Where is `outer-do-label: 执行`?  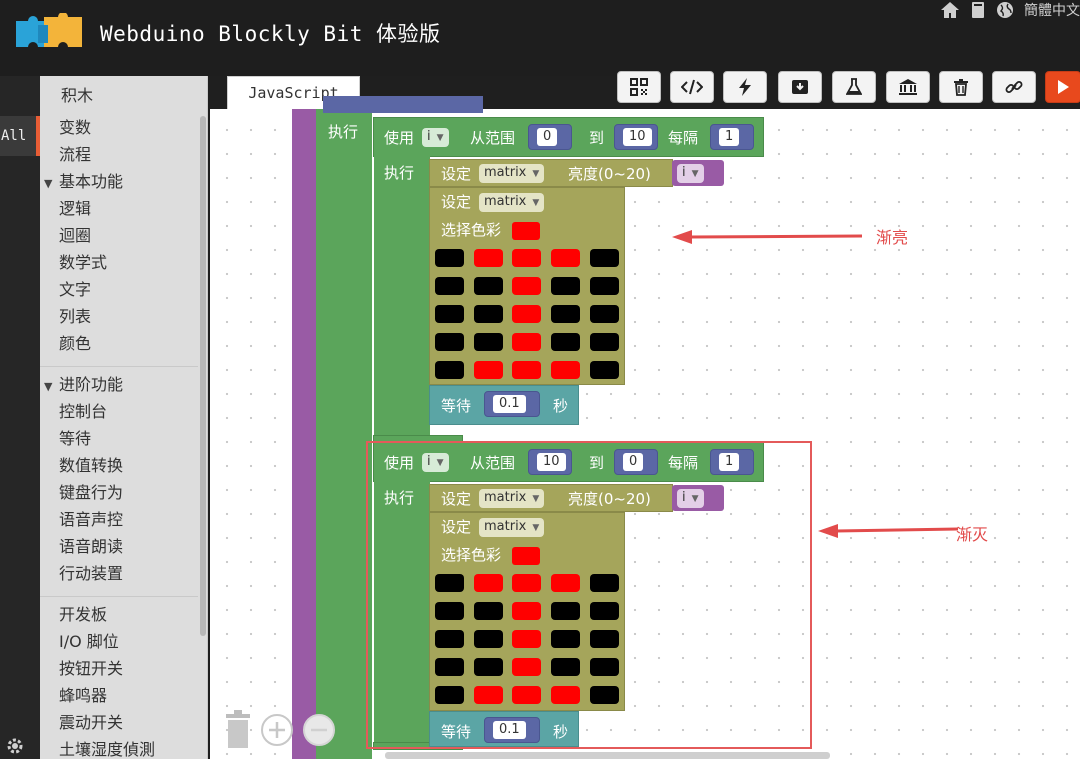
outer-do-label: 执行 is located at coordinates (343, 132).